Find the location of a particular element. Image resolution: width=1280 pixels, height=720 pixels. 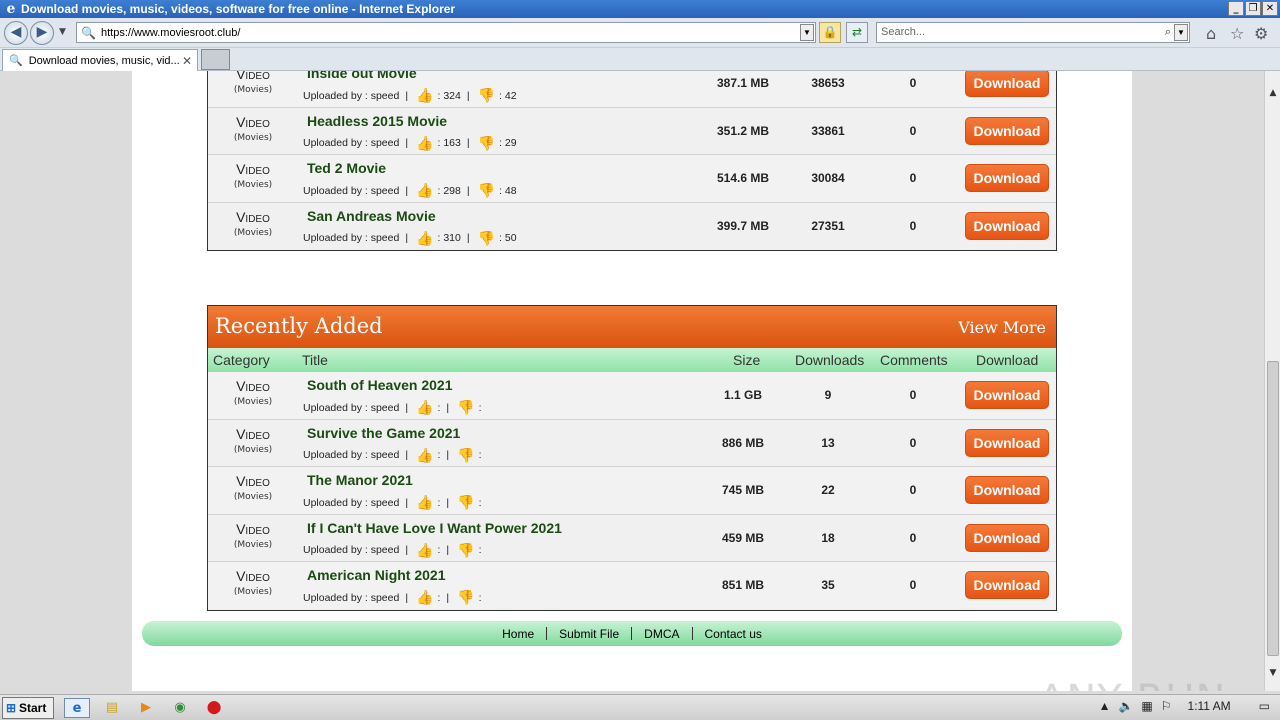

scroll-down-icon: ▼ is located at coordinates (1272, 673).